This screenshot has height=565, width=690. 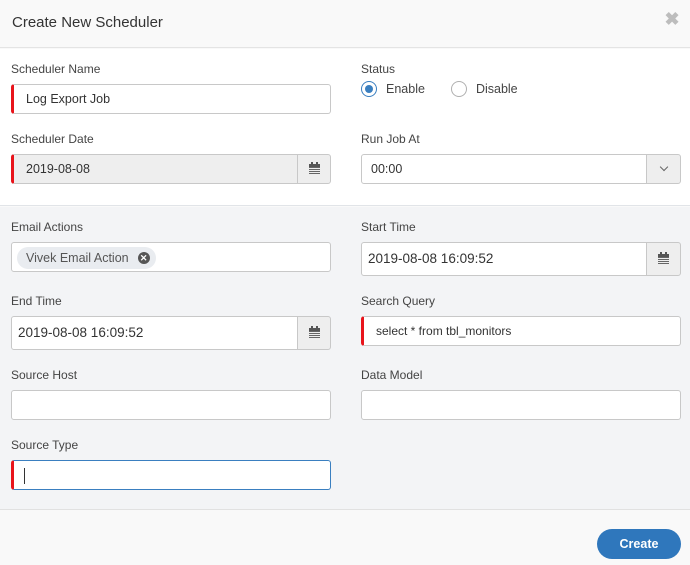 I want to click on run-job-at-dropdown-button, so click(x=663, y=169).